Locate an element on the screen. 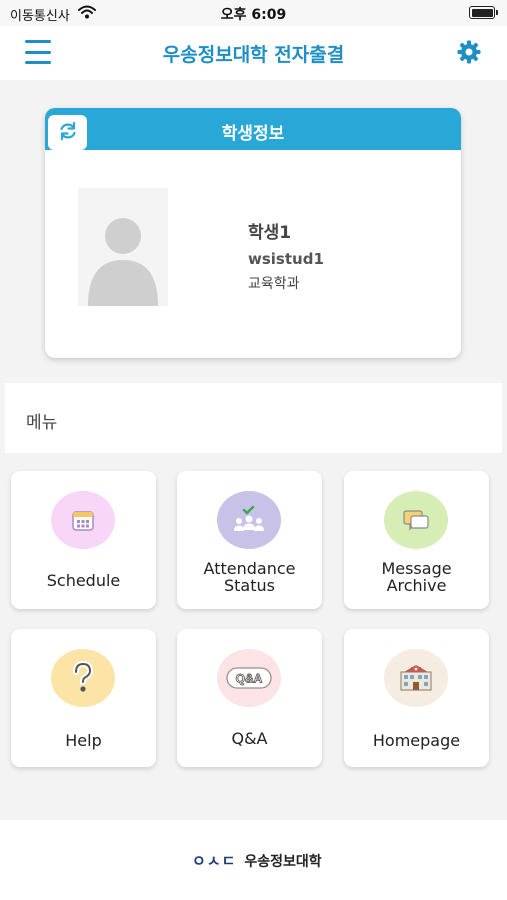 The height and width of the screenshot is (900, 507). svg-text: Q&A is located at coordinates (249, 679).